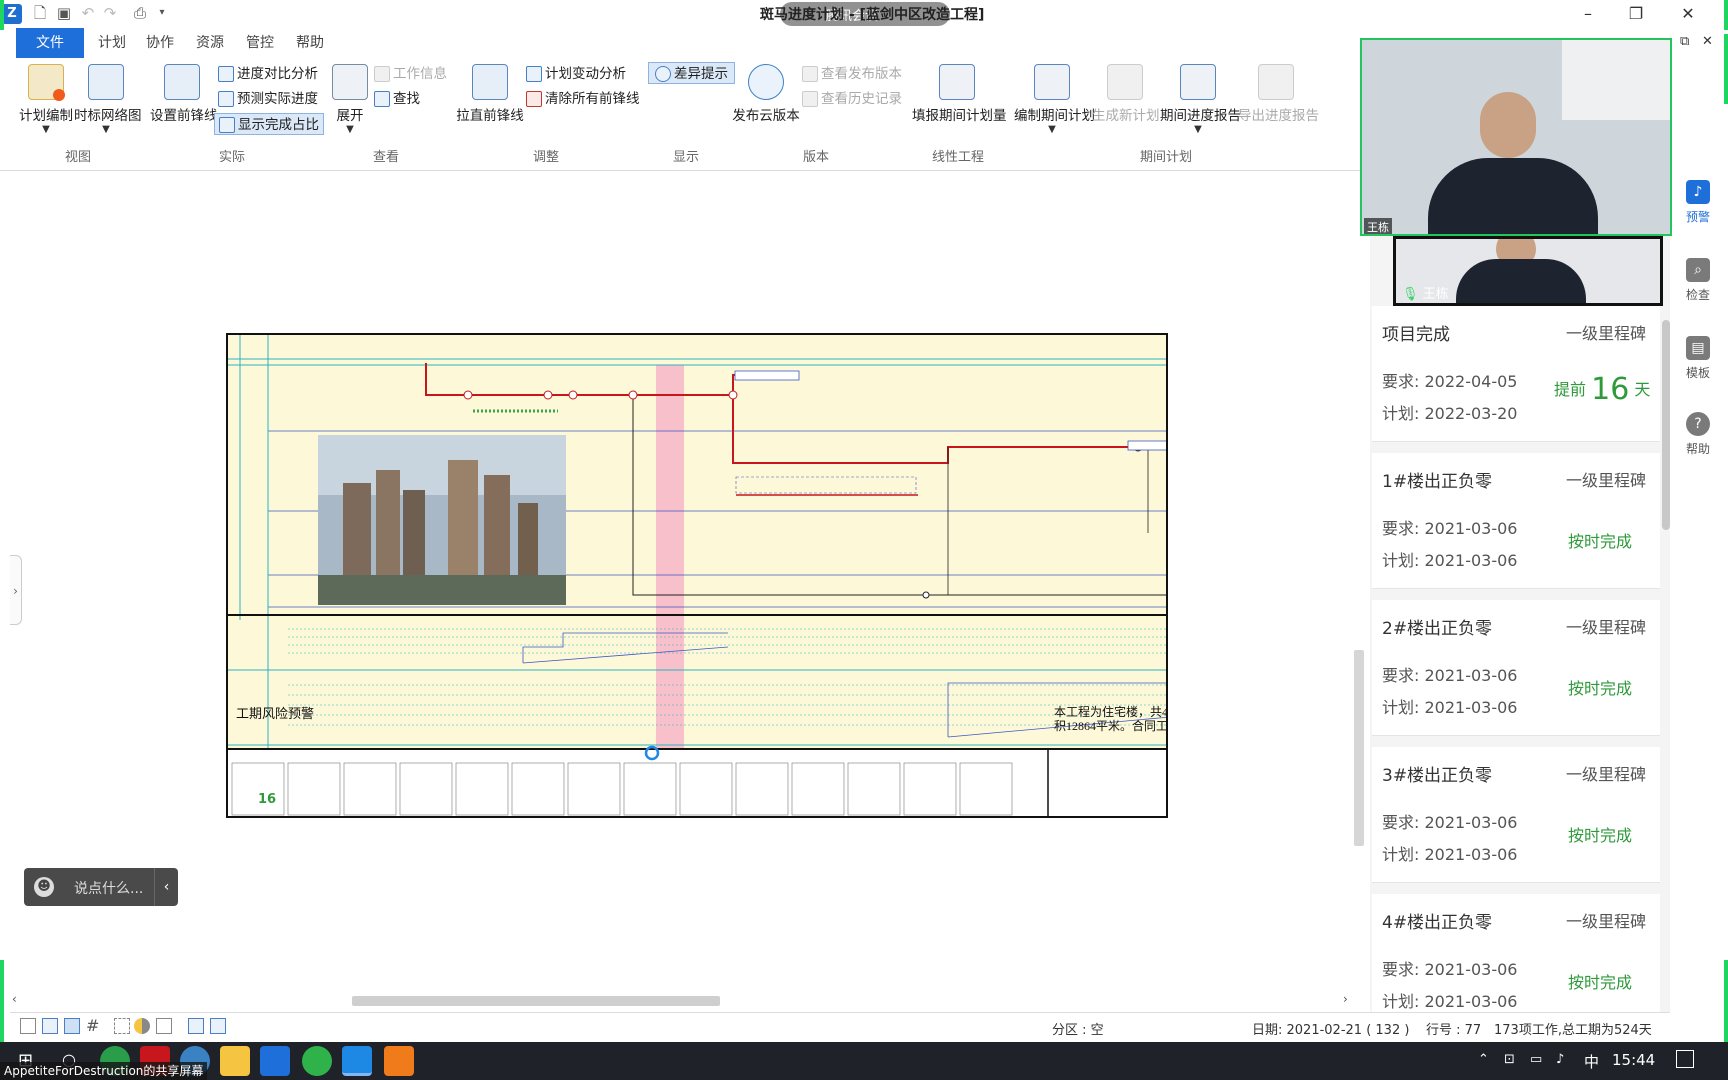 The image size is (1728, 1080). What do you see at coordinates (1688, 14) in the screenshot?
I see `close-icon: ✕` at bounding box center [1688, 14].